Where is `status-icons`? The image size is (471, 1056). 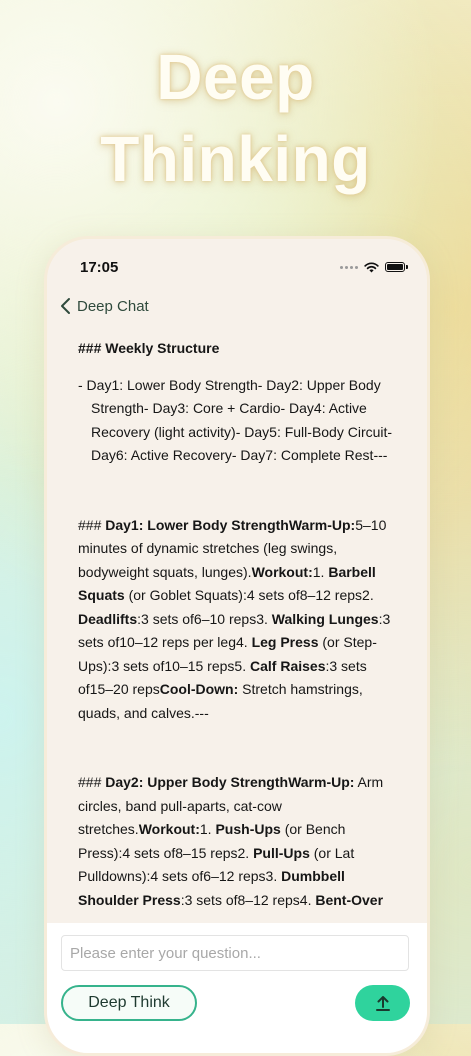 status-icons is located at coordinates (374, 267).